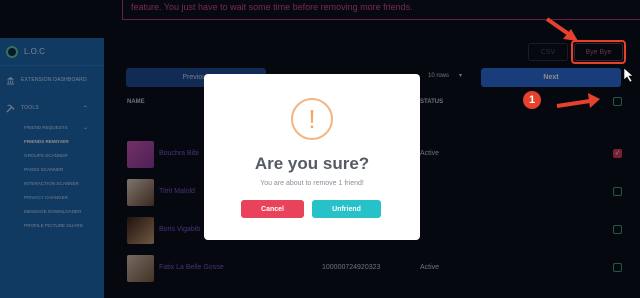 The width and height of the screenshot is (640, 298). I want to click on annotation-arrows, so click(589, 62).